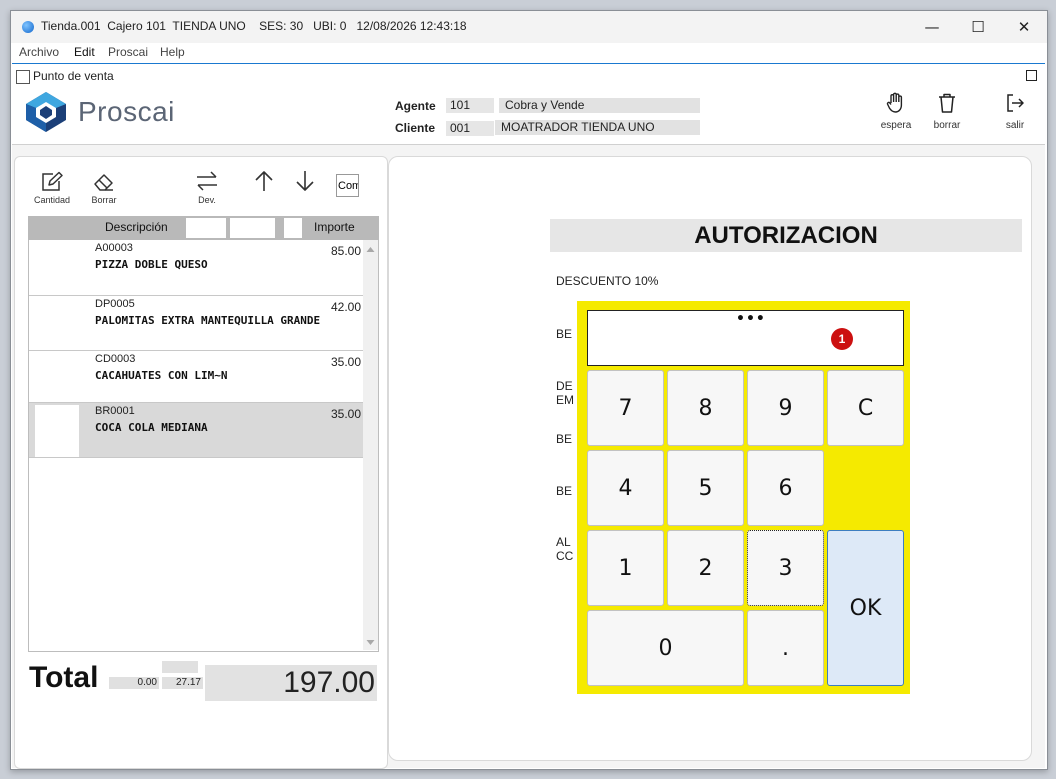  Describe the element at coordinates (115, 304) in the screenshot. I see `item-code: DP0005` at that location.